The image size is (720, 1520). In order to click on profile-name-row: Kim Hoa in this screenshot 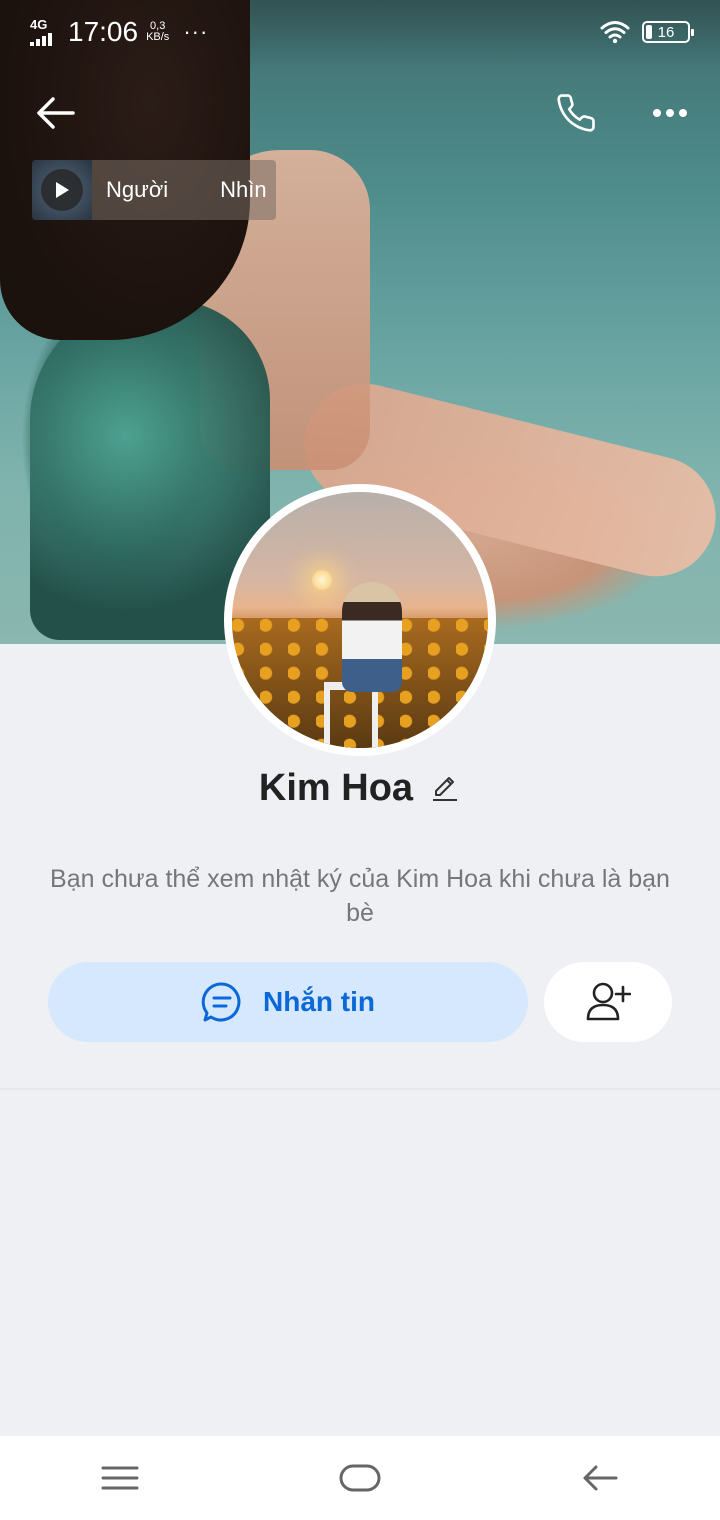, I will do `click(360, 788)`.